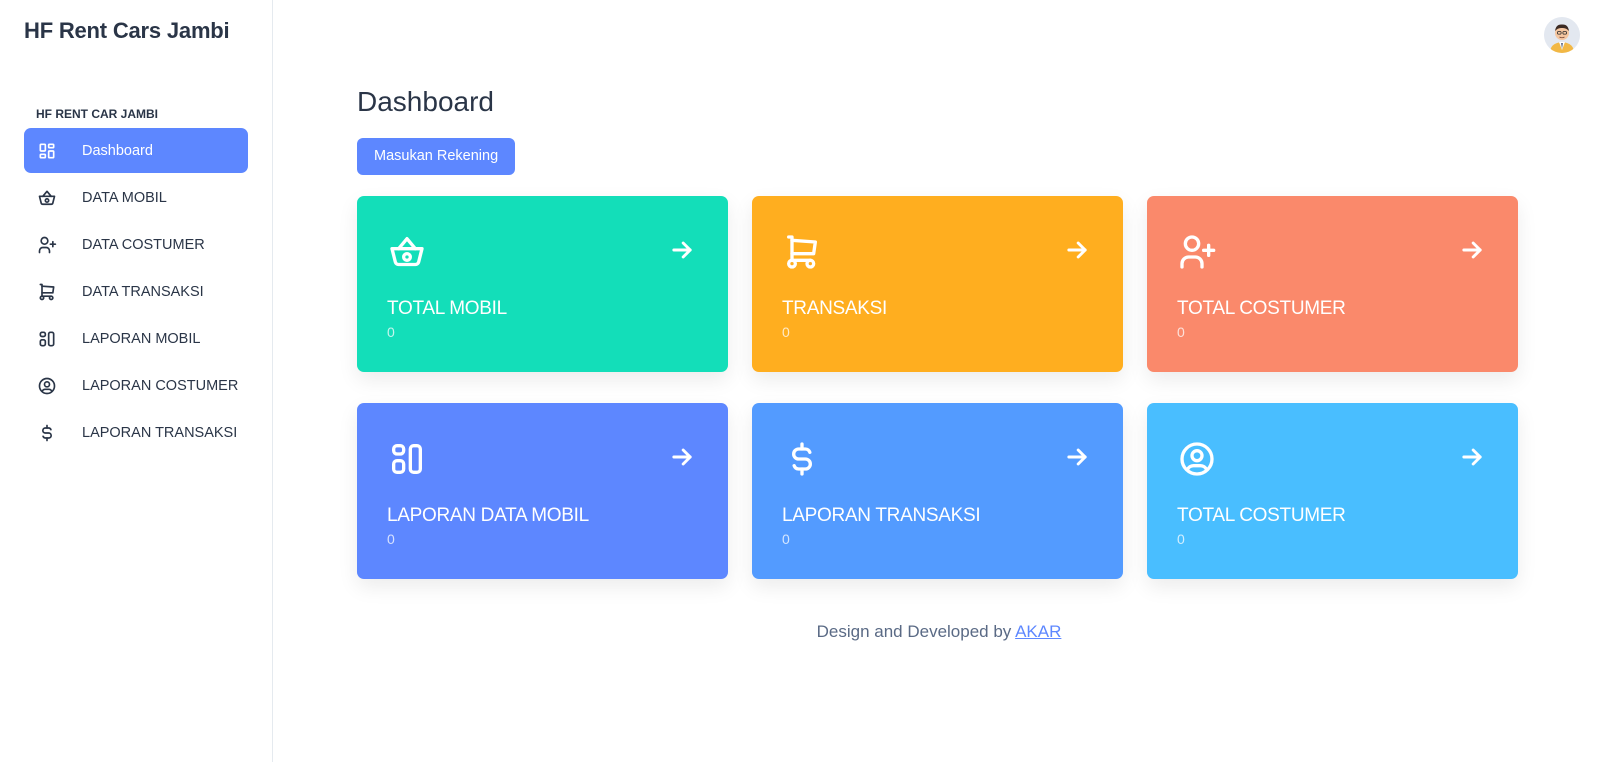 Image resolution: width=1600 pixels, height=762 pixels. Describe the element at coordinates (834, 308) in the screenshot. I see `card-title: TRANSAKSI` at that location.